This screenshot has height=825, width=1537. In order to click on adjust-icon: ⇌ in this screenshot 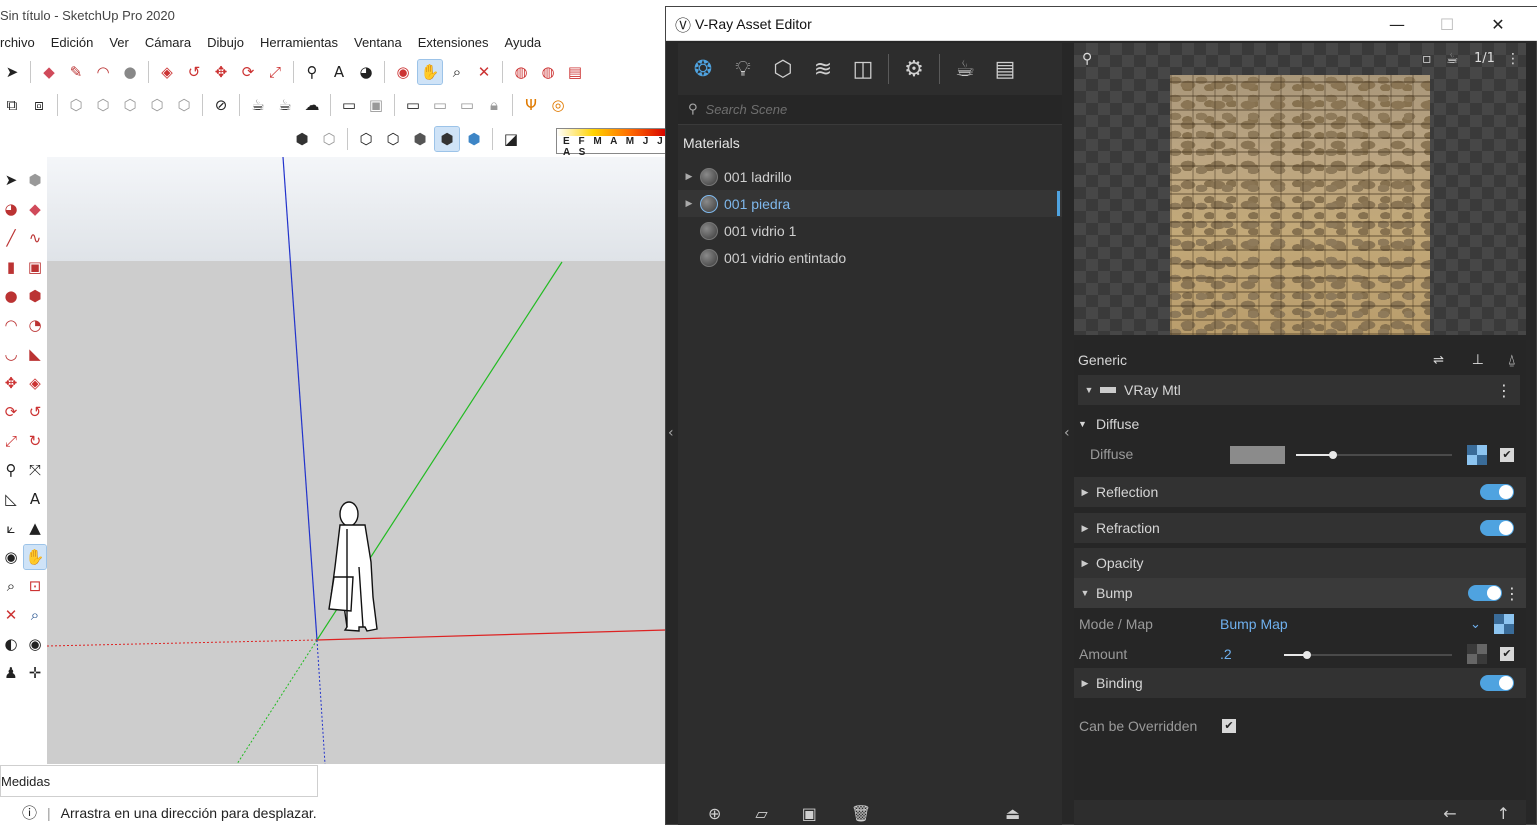, I will do `click(1438, 360)`.